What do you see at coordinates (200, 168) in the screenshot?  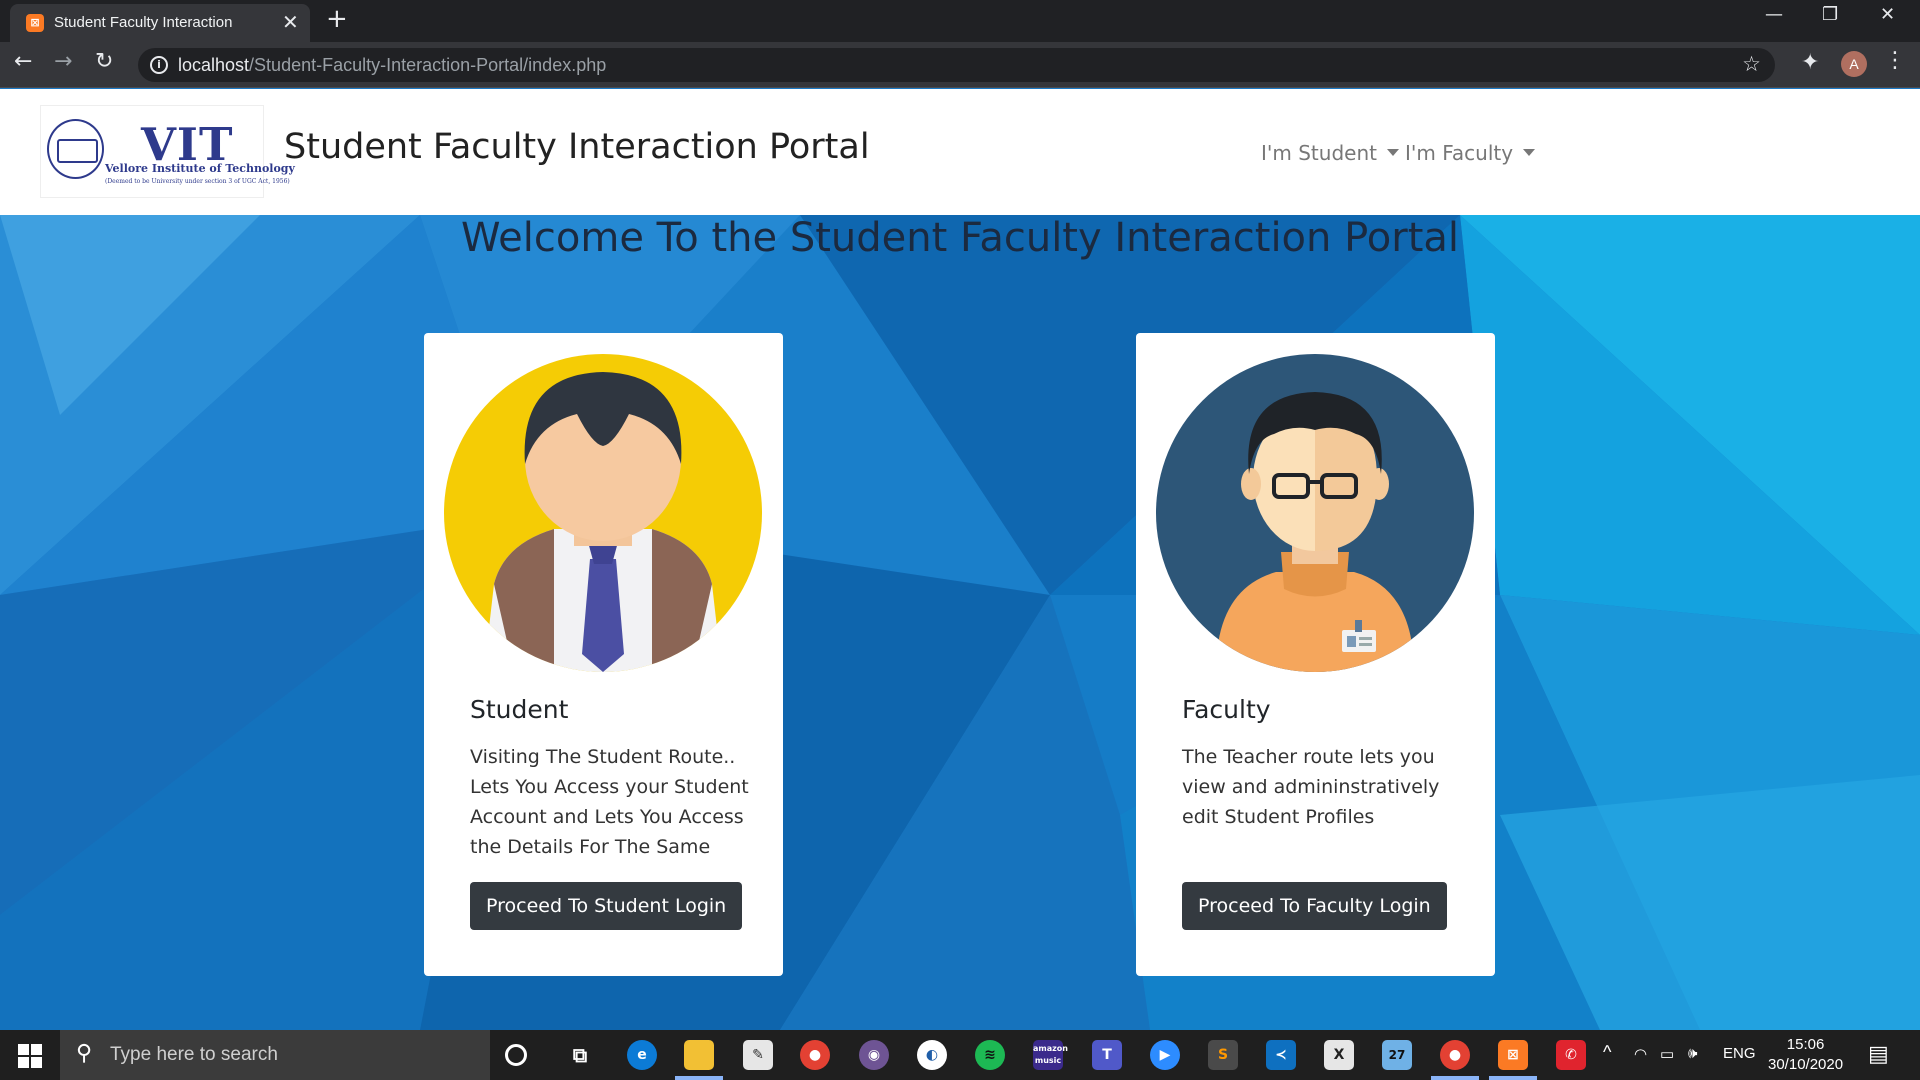 I see `logo-subtitle: Vellore Institute of Technology` at bounding box center [200, 168].